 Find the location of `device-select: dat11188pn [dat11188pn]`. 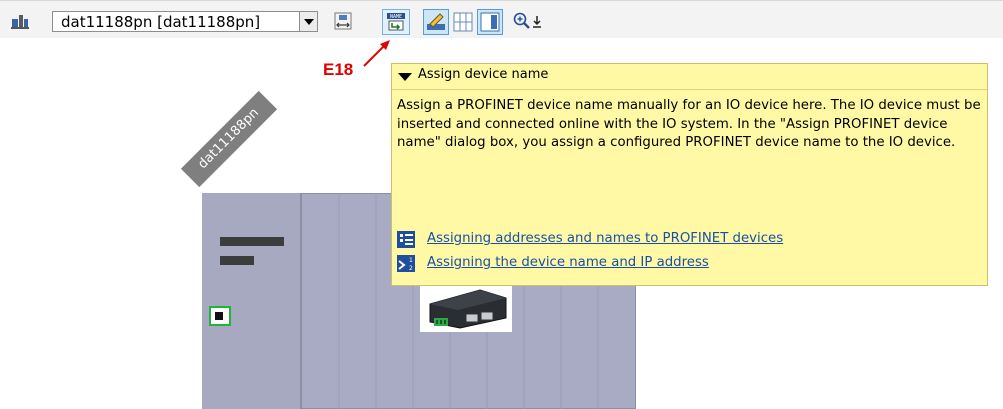

device-select: dat11188pn [dat11188pn] is located at coordinates (185, 21).